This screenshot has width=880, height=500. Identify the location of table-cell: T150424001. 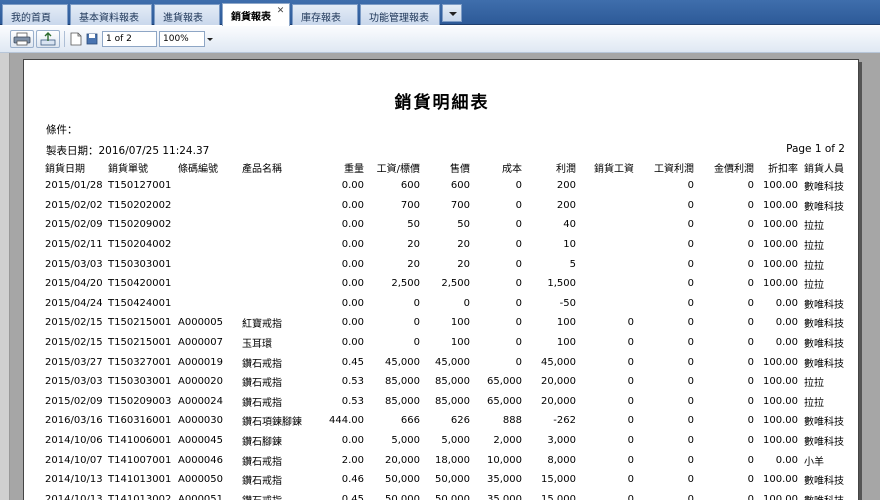
(140, 303).